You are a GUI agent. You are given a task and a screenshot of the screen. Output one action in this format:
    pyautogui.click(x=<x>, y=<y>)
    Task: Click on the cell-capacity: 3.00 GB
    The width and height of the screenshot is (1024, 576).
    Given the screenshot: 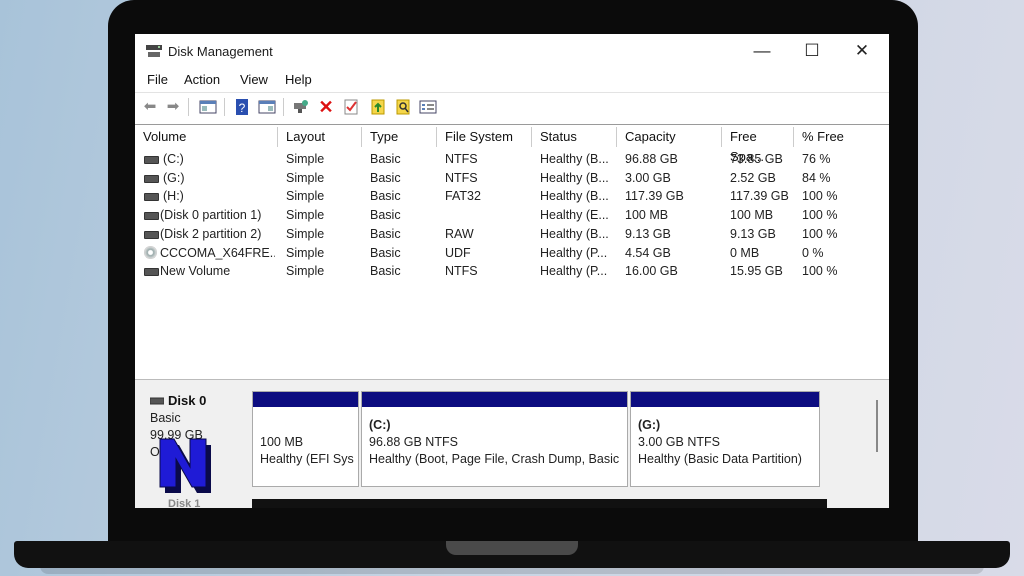 What is the action you would take?
    pyautogui.click(x=648, y=177)
    